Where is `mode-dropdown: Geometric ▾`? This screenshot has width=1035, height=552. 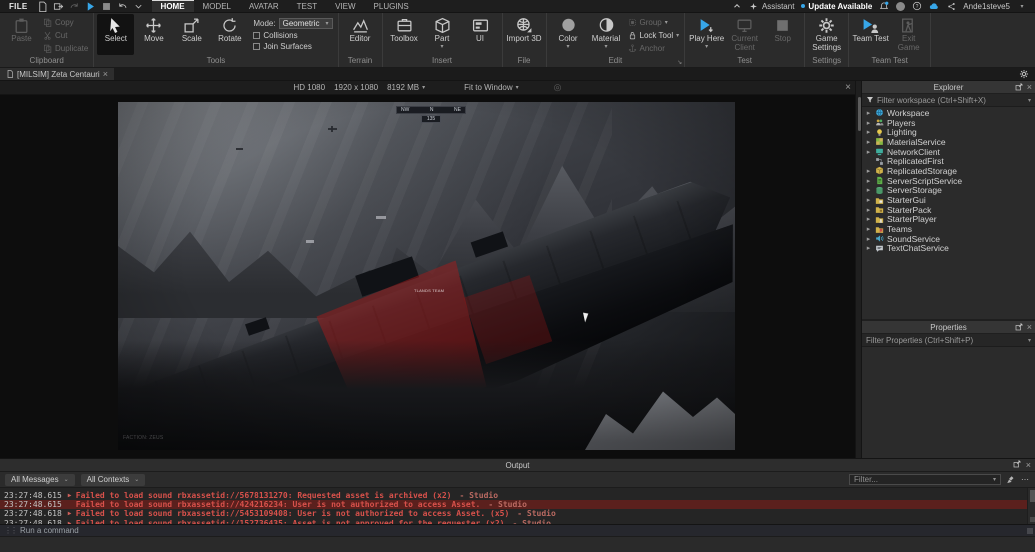 mode-dropdown: Geometric ▾ is located at coordinates (305, 23).